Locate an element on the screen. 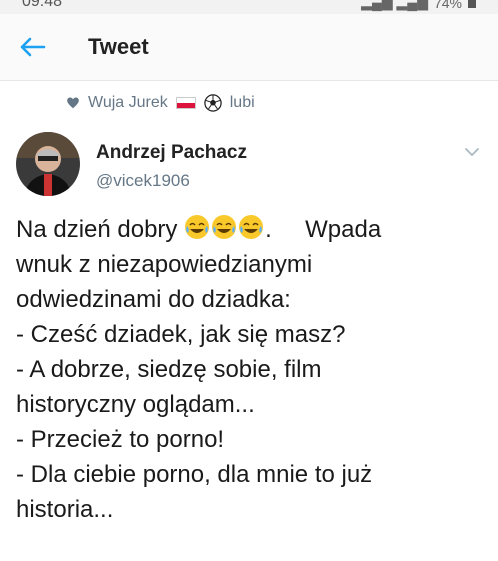 Image resolution: width=498 pixels, height=561 pixels. status-icons: ▂▄▆ ▂▄▆ 74% is located at coordinates (418, 5).